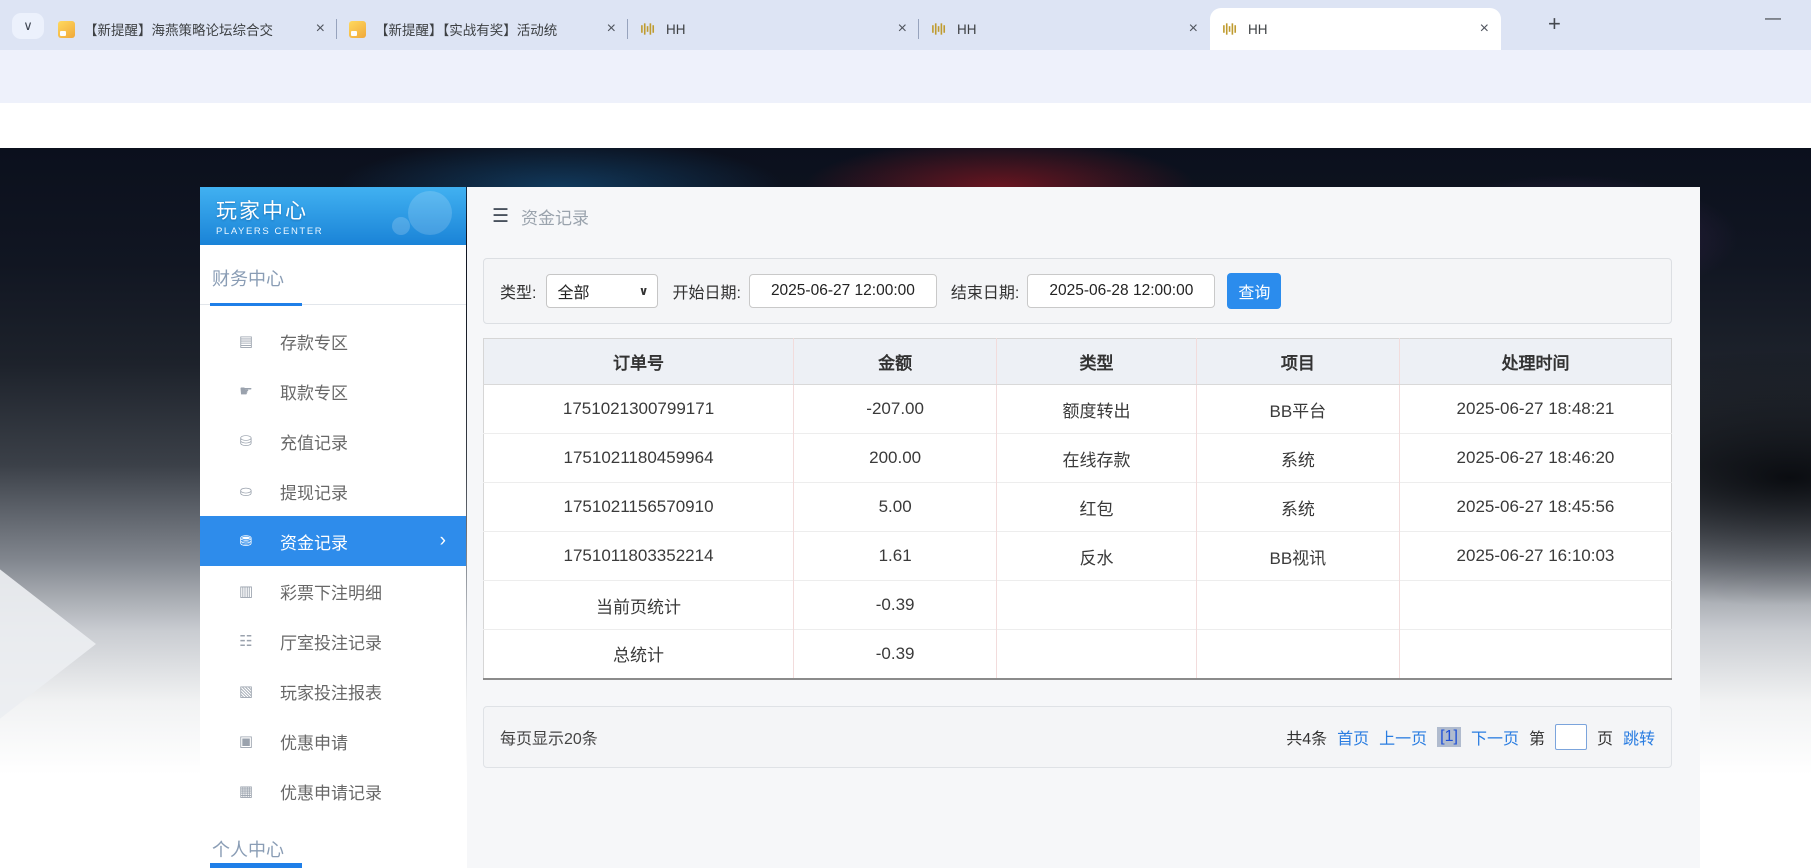 Image resolution: width=1811 pixels, height=868 pixels. What do you see at coordinates (1077, 736) in the screenshot?
I see `pagination-bar: 每页显示20条 共4条 首页 上一页 [1] 下一页 第 页 跳转` at bounding box center [1077, 736].